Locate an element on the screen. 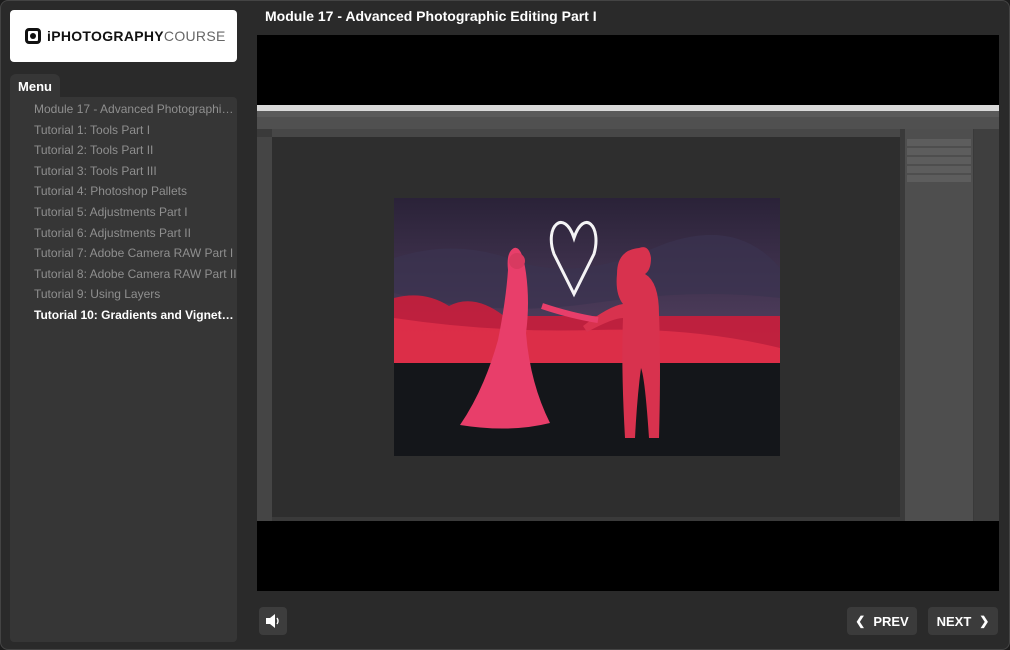 This screenshot has width=1010, height=650. menu-item: Tutorial 10: Gradients and Vignettes is located at coordinates (123, 315).